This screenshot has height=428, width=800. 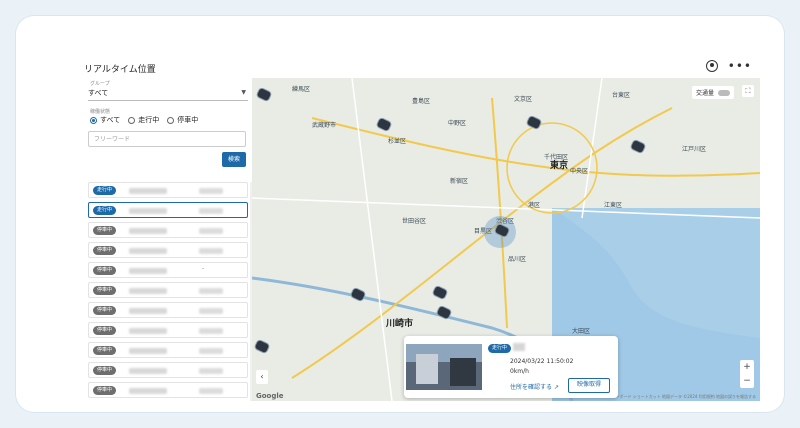 What do you see at coordinates (519, 347) in the screenshot?
I see `popup-vehicle-name` at bounding box center [519, 347].